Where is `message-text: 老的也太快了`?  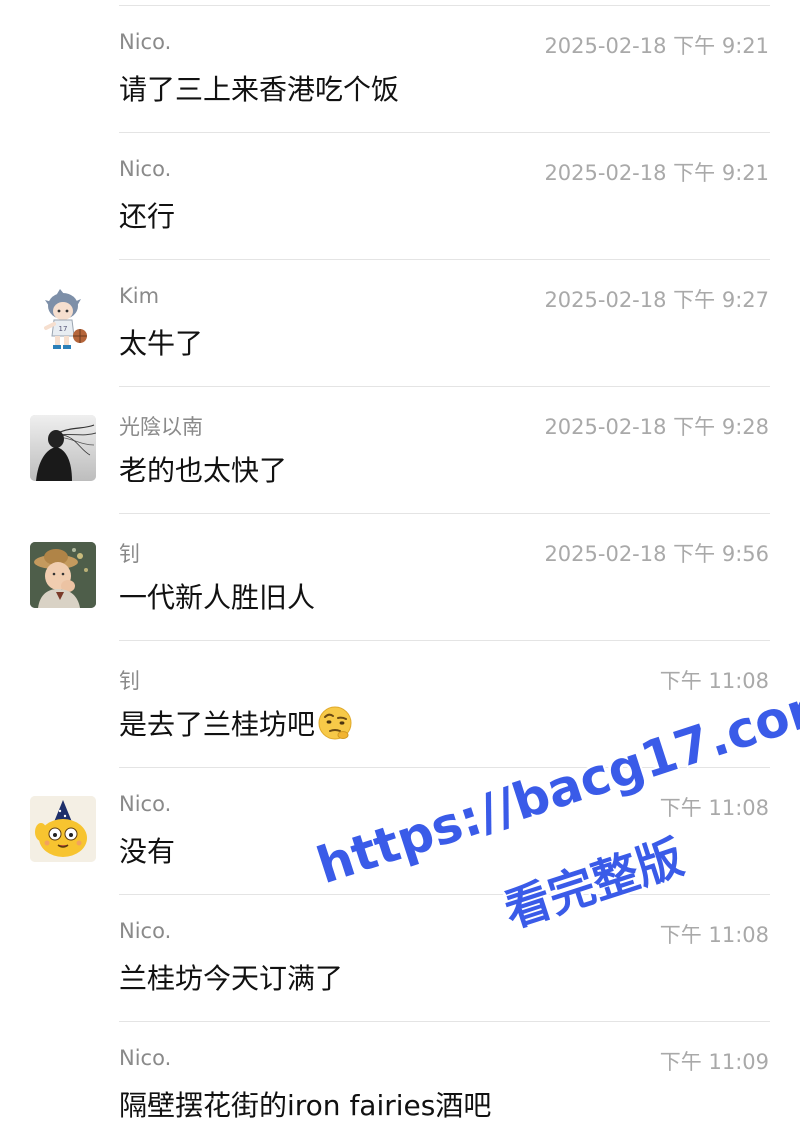
message-text: 老的也太快了 is located at coordinates (203, 469).